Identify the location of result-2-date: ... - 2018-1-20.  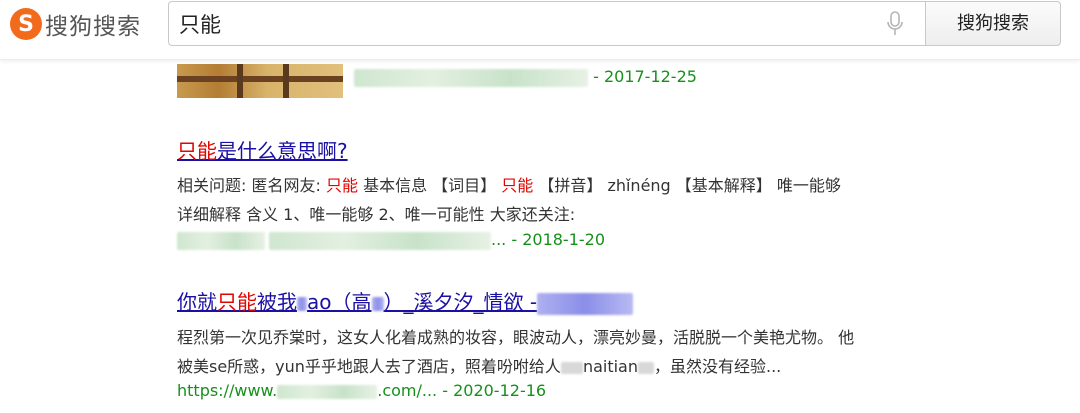
(548, 239).